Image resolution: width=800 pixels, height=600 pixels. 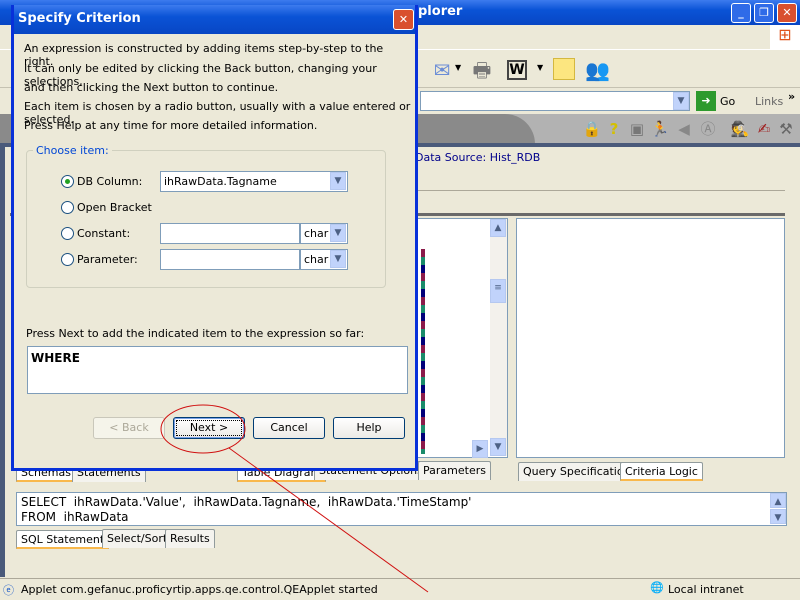 What do you see at coordinates (328, 520) in the screenshot?
I see `annotation-line` at bounding box center [328, 520].